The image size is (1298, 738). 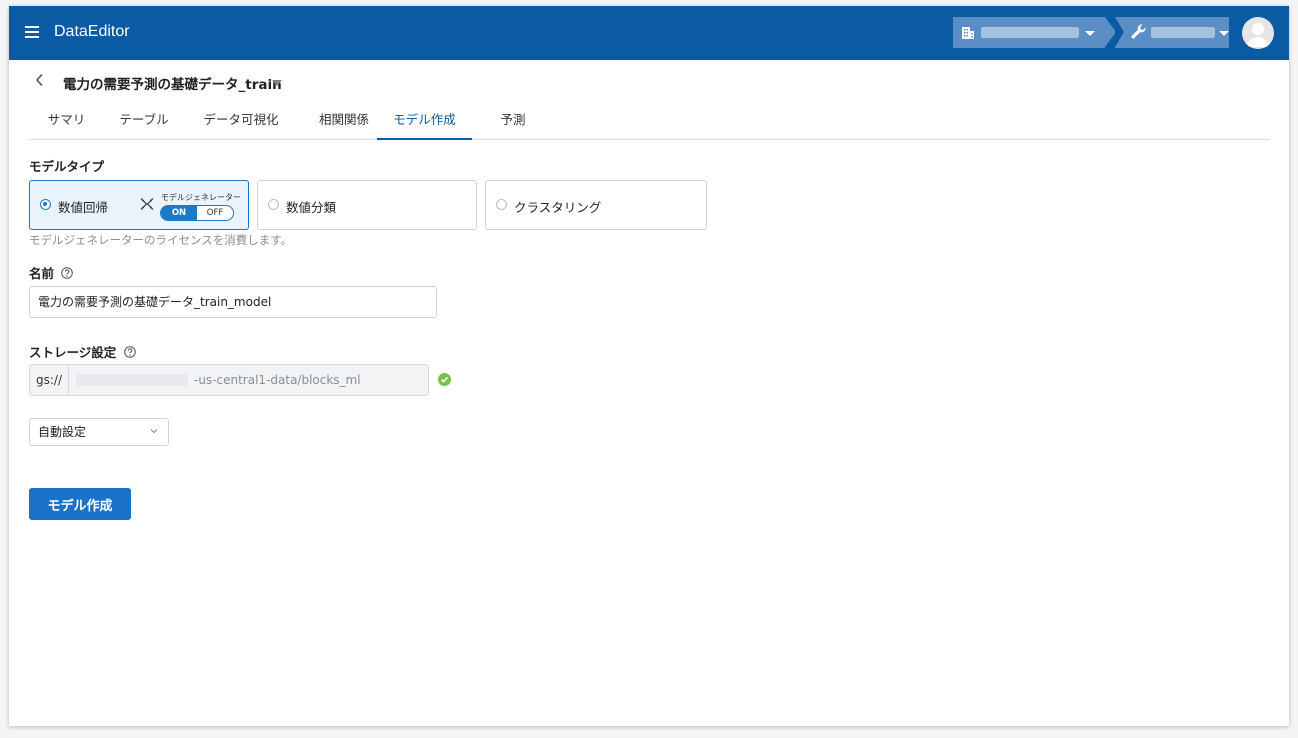 I want to click on tab-bar: サマリ テーブル データ可視化 相関関係 モデル作成 予測, so click(x=649, y=122).